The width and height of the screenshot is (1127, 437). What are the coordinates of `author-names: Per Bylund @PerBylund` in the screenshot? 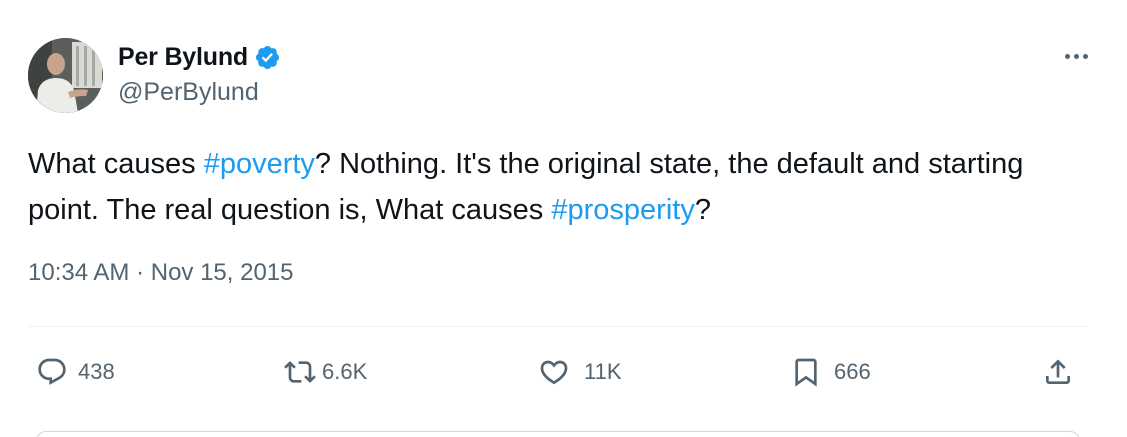 It's located at (199, 73).